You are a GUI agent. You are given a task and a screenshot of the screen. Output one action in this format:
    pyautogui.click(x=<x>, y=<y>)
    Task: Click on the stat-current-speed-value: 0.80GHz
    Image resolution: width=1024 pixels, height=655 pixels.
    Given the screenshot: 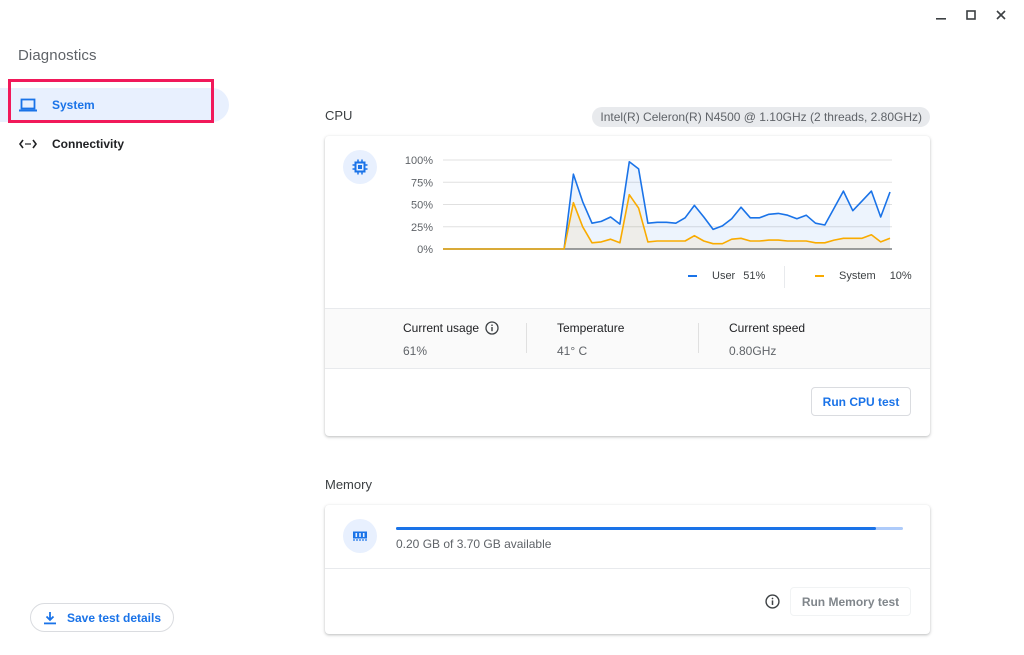 What is the action you would take?
    pyautogui.click(x=753, y=351)
    